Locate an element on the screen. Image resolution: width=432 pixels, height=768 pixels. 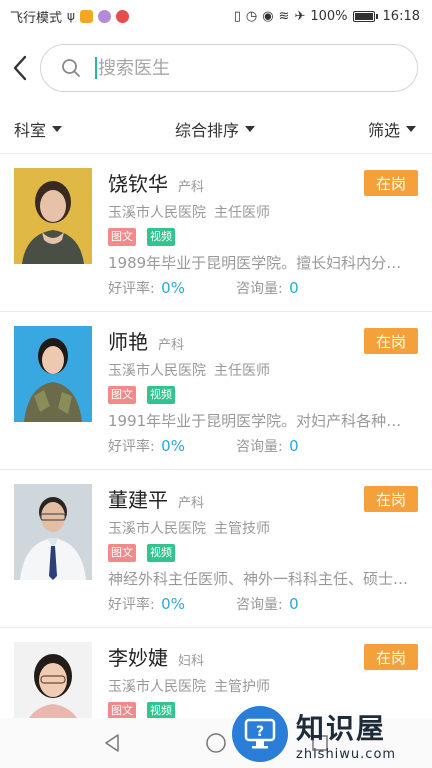
department-filter-label: 科室 is located at coordinates (30, 130).